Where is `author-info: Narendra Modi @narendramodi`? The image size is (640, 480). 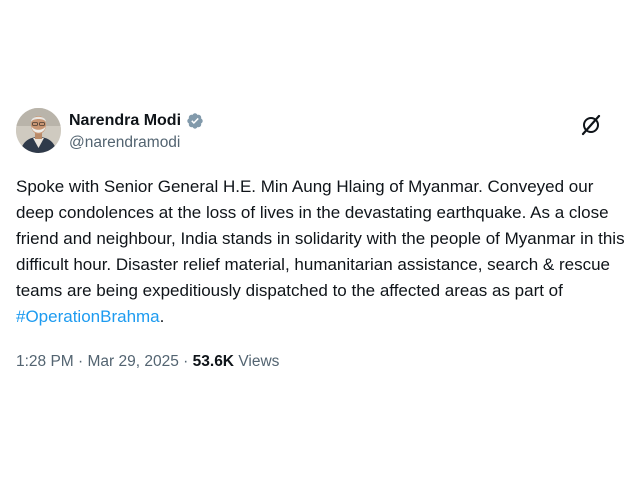 author-info: Narendra Modi @narendramodi is located at coordinates (136, 131).